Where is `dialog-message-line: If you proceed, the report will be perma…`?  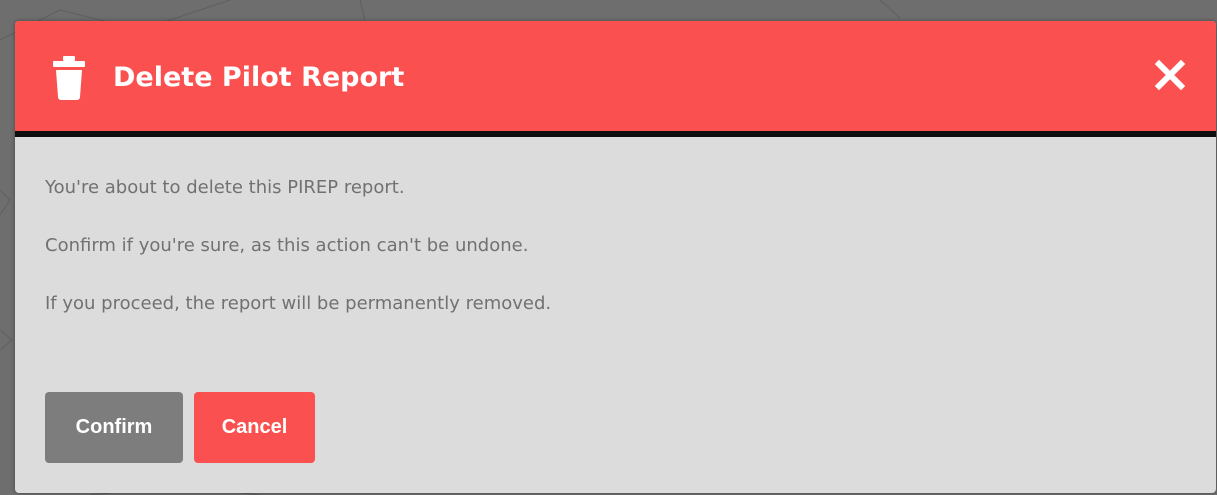 dialog-message-line: If you proceed, the report will be perma… is located at coordinates (298, 303).